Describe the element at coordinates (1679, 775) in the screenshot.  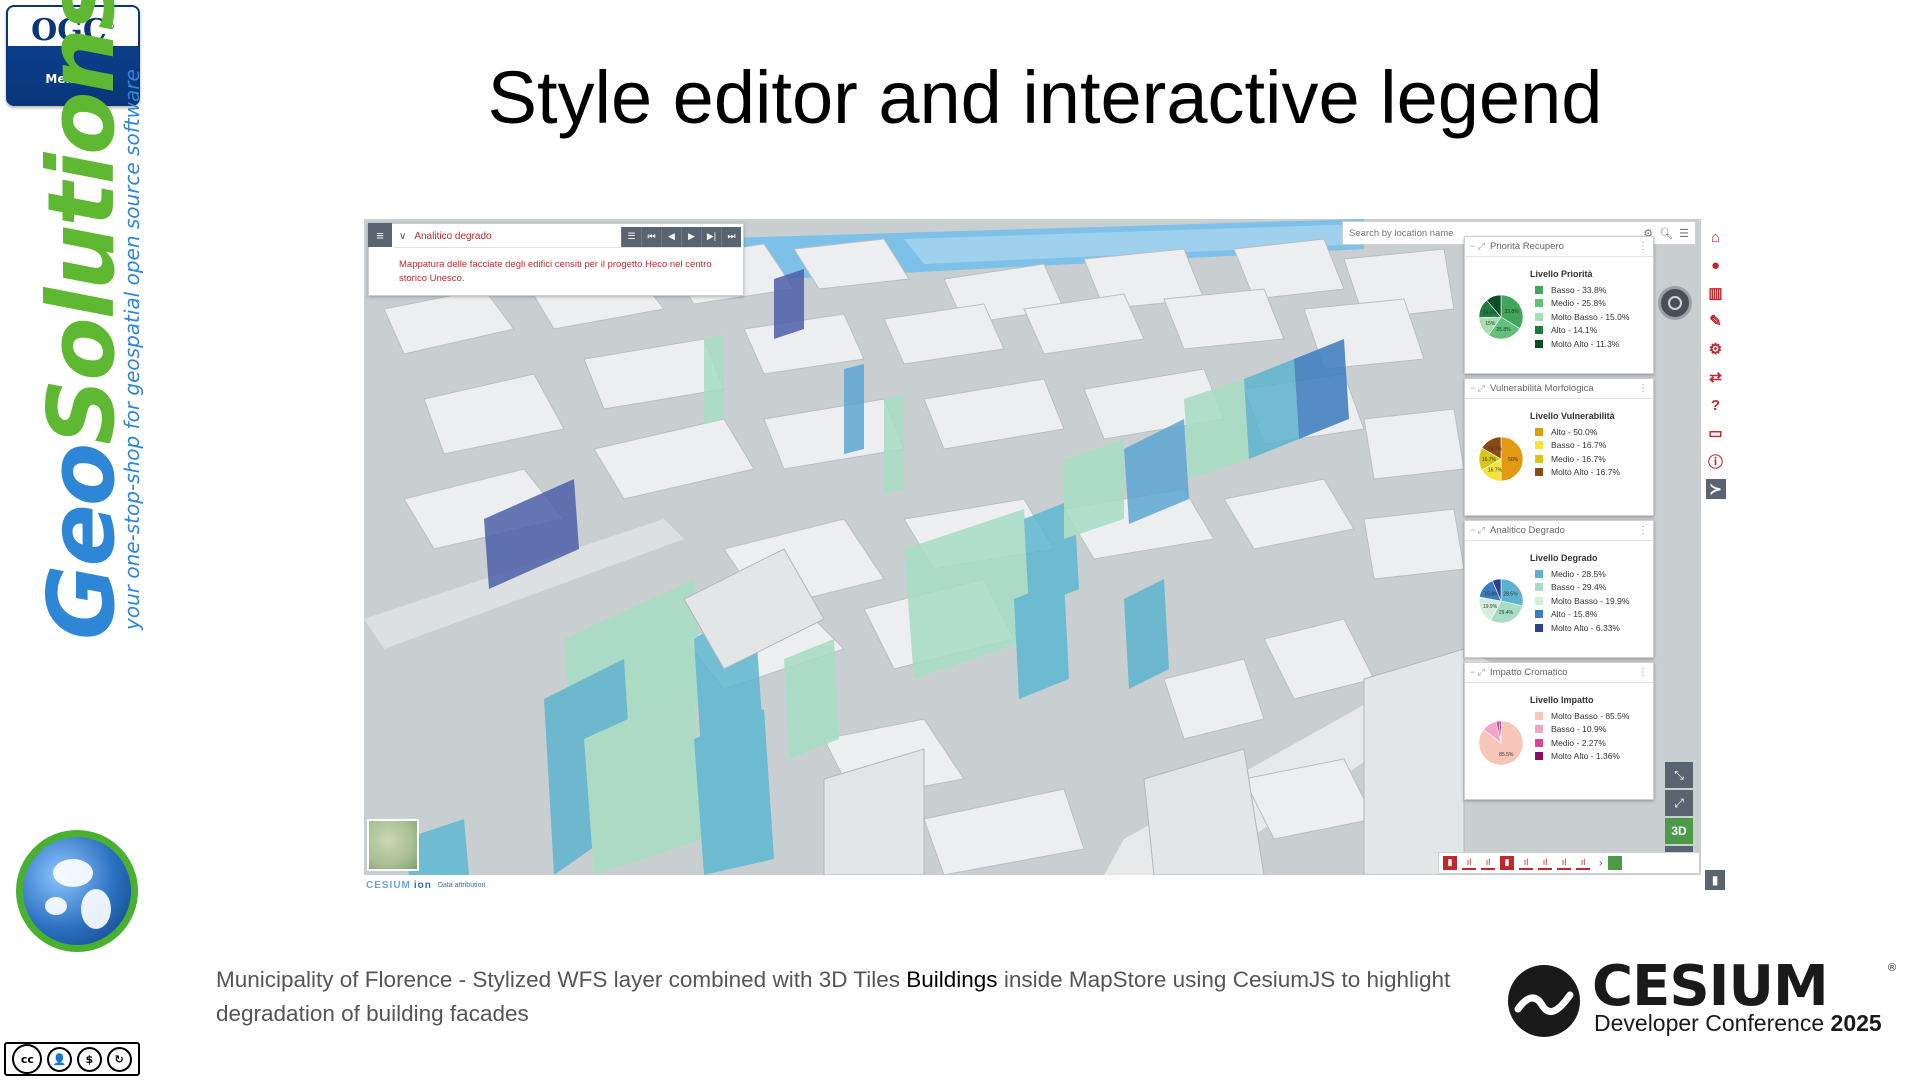
I see `fullscreen-icon: ⤡` at that location.